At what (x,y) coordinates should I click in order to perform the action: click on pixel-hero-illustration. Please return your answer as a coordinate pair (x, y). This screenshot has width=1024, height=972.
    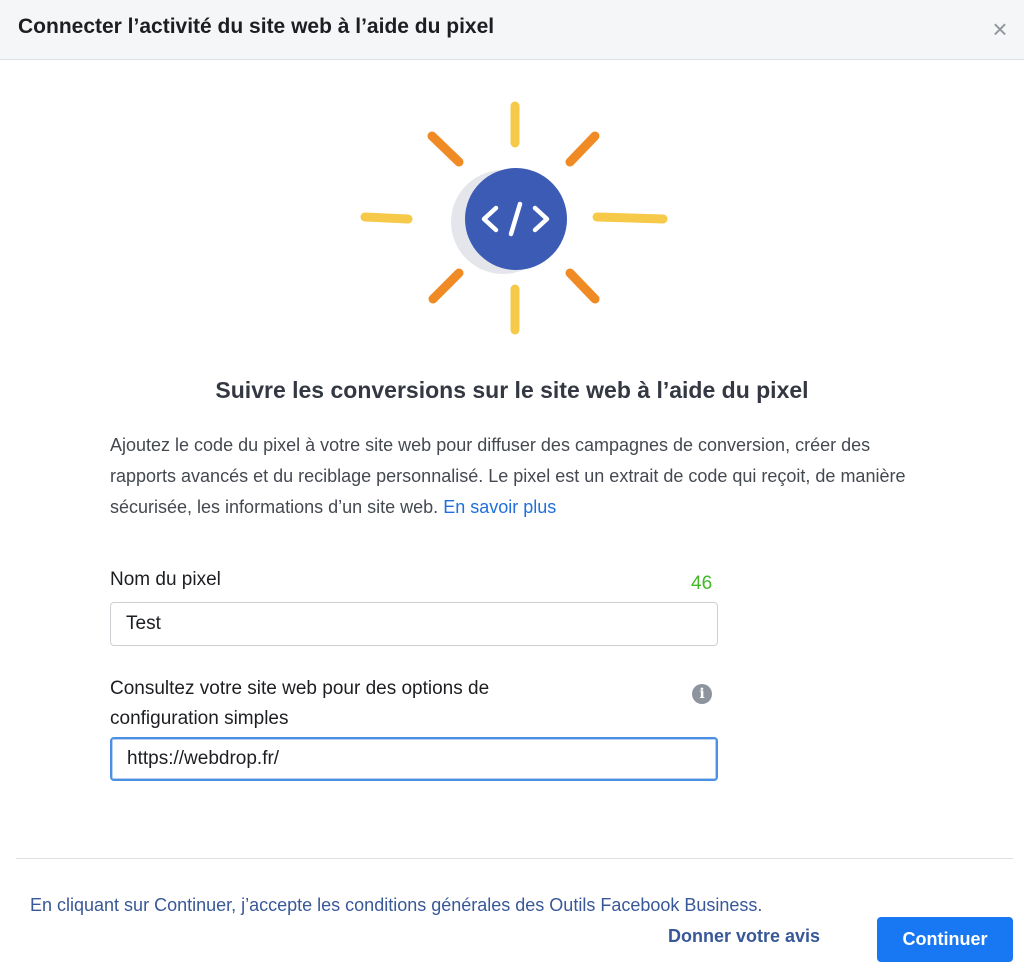
    Looking at the image, I should click on (514, 218).